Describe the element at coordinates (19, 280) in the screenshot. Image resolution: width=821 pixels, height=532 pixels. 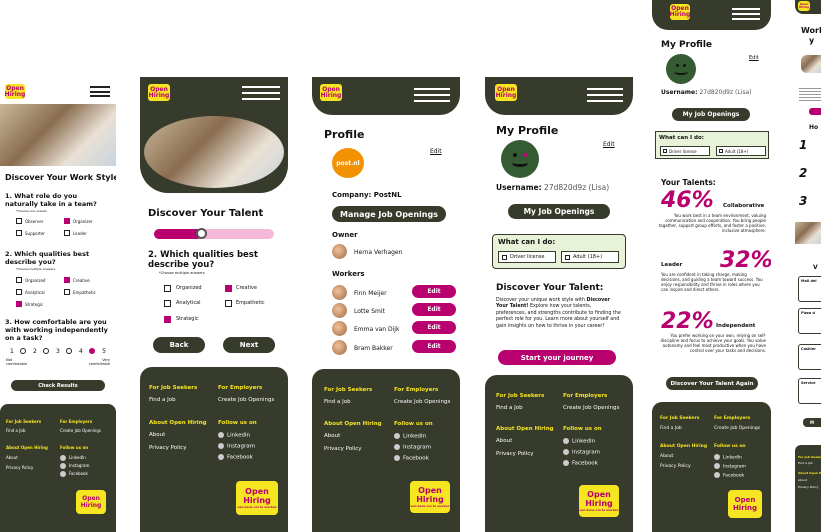
I see `q2-organized-checkbox` at that location.